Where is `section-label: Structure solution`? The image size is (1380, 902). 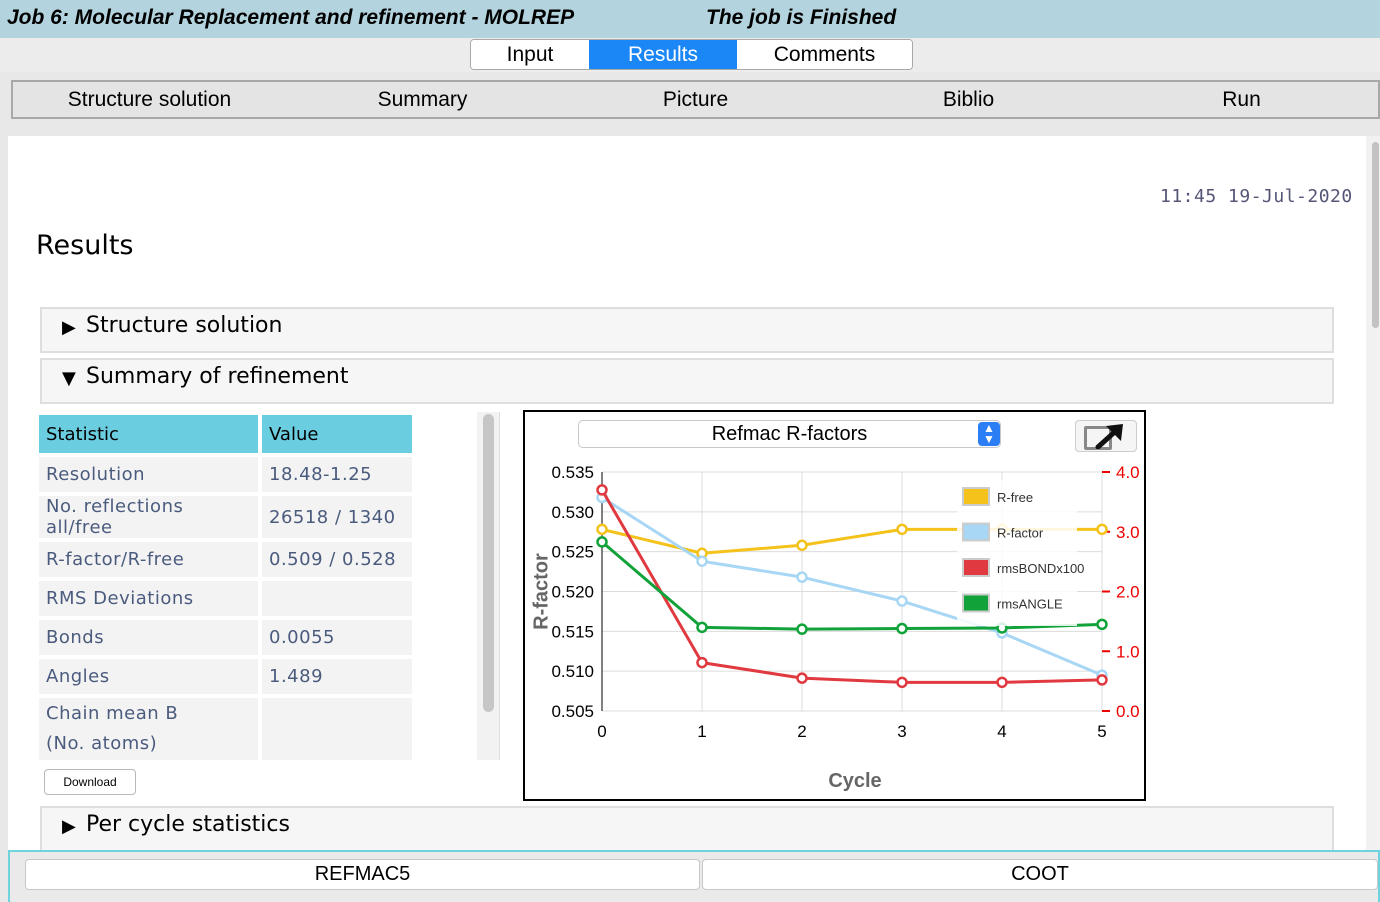
section-label: Structure solution is located at coordinates (184, 325).